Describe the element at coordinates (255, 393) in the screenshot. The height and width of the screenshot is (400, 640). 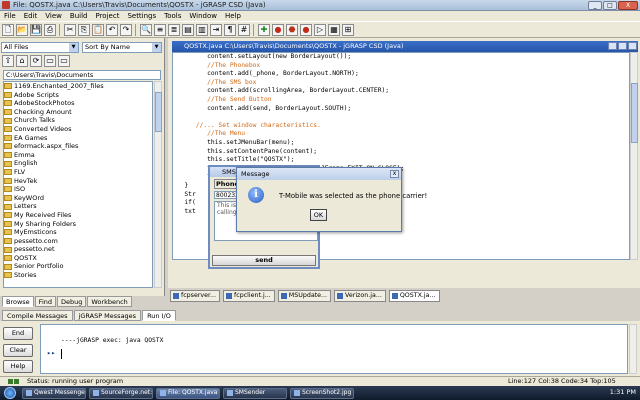
I see `taskbar-item: SMSender` at that location.